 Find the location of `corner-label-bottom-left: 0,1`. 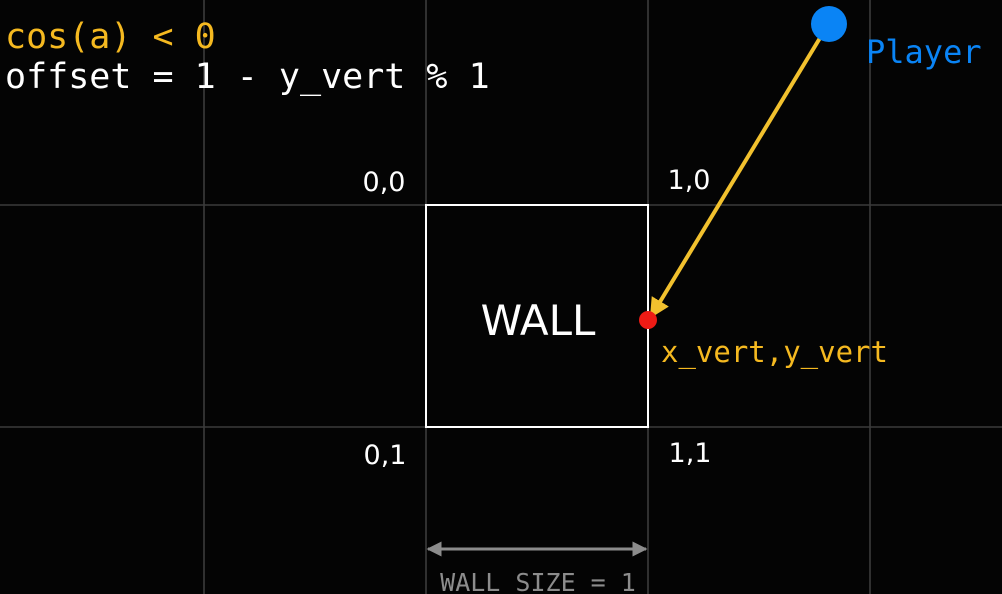

corner-label-bottom-left: 0,1 is located at coordinates (385, 455).